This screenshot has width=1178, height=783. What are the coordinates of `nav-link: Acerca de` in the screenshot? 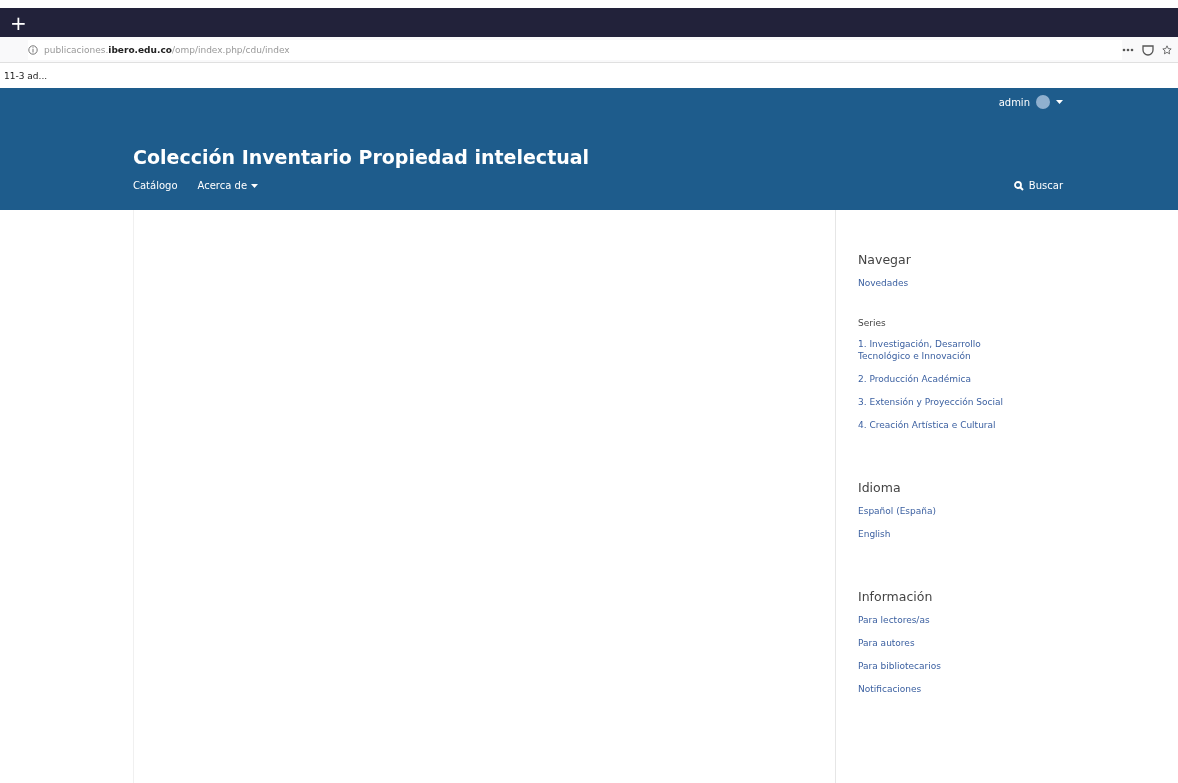 It's located at (228, 185).